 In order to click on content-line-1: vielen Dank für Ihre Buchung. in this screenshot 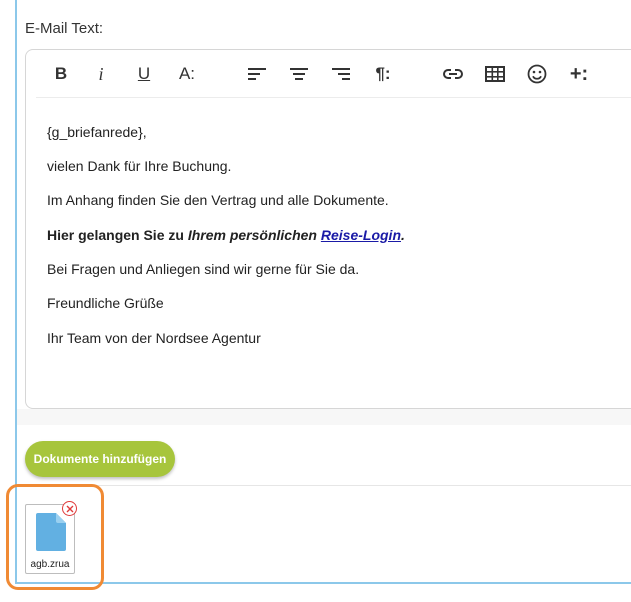, I will do `click(139, 166)`.